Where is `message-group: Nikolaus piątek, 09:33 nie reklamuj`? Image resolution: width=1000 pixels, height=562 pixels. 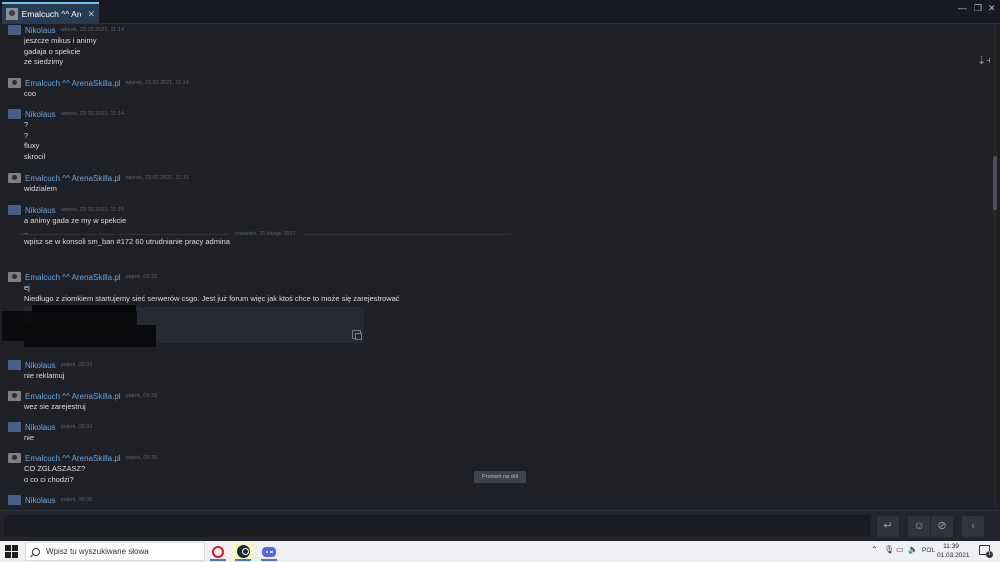 message-group: Nikolaus piątek, 09:33 nie reklamuj is located at coordinates (50, 370).